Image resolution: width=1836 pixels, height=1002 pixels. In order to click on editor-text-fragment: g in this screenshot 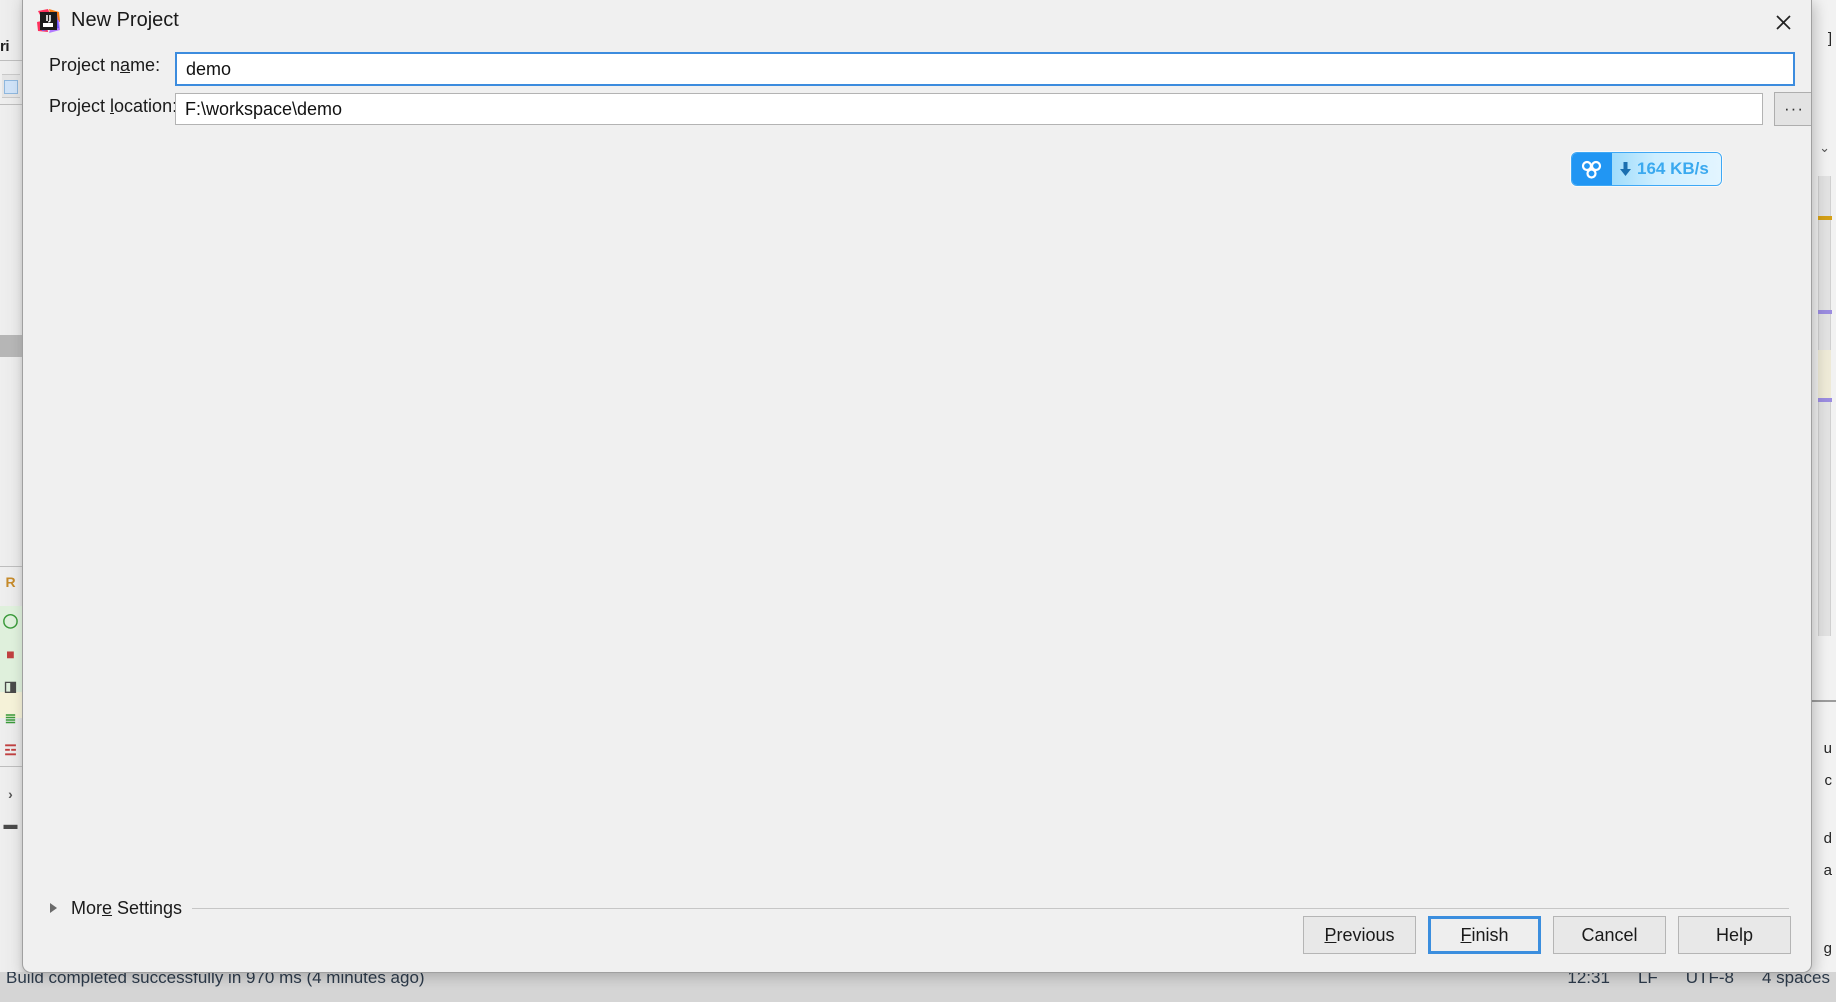, I will do `click(1827, 948)`.